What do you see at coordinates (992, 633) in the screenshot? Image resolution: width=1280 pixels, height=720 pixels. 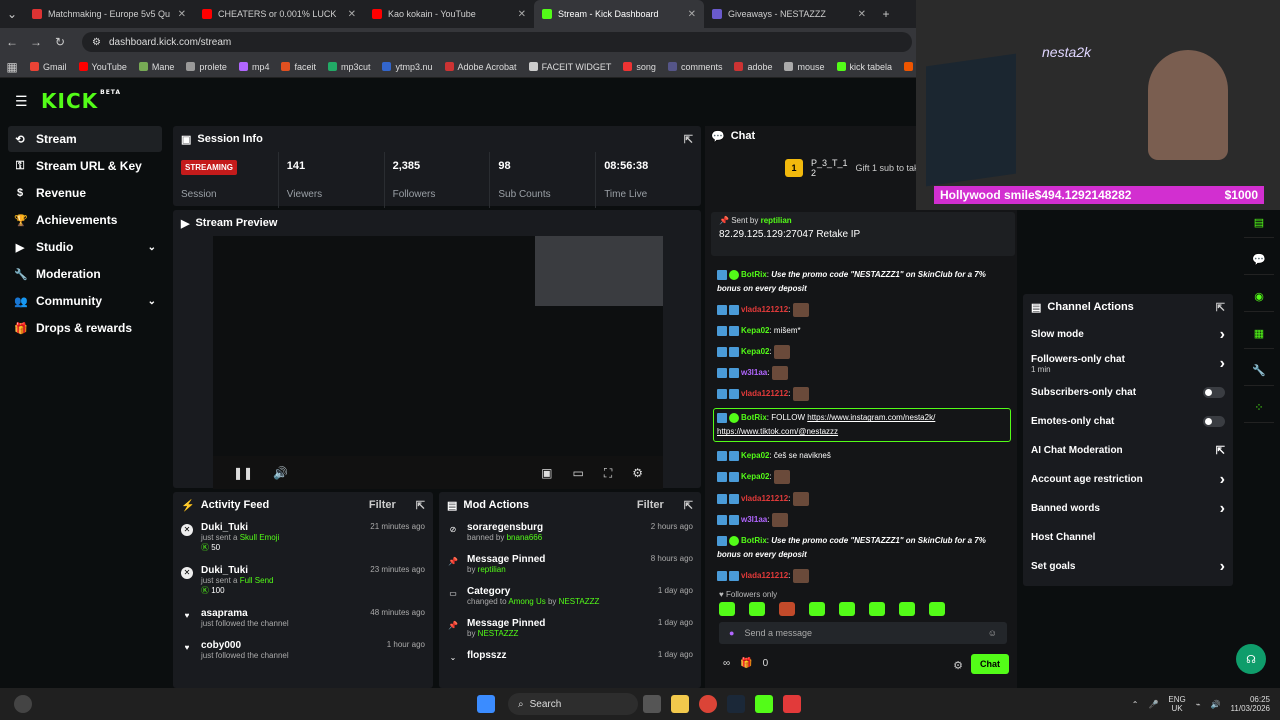 I see `emoji-icon: ☺` at bounding box center [992, 633].